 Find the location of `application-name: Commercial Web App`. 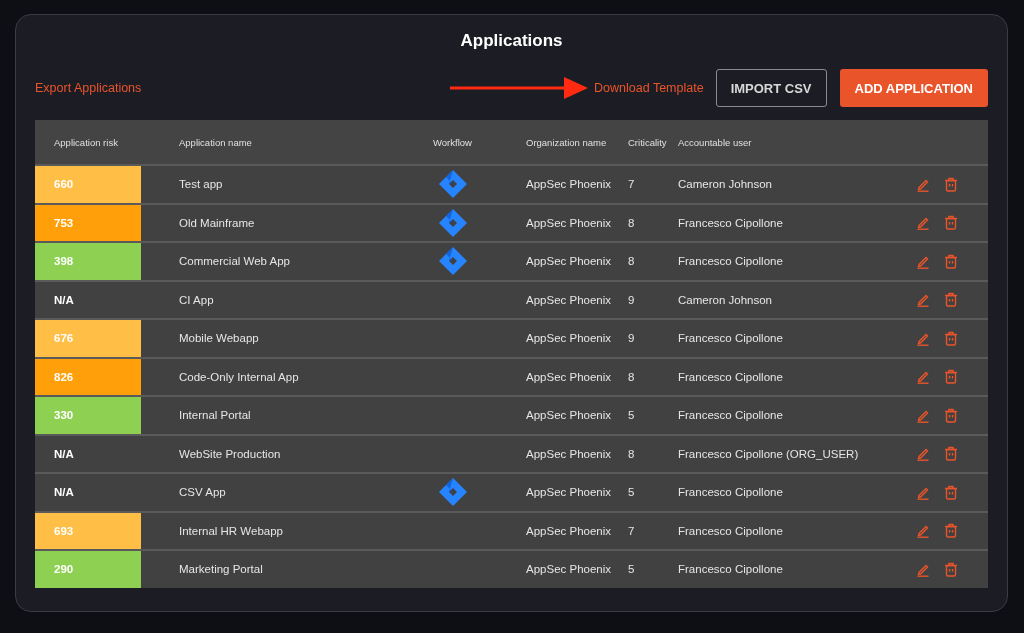

application-name: Commercial Web App is located at coordinates (234, 261).